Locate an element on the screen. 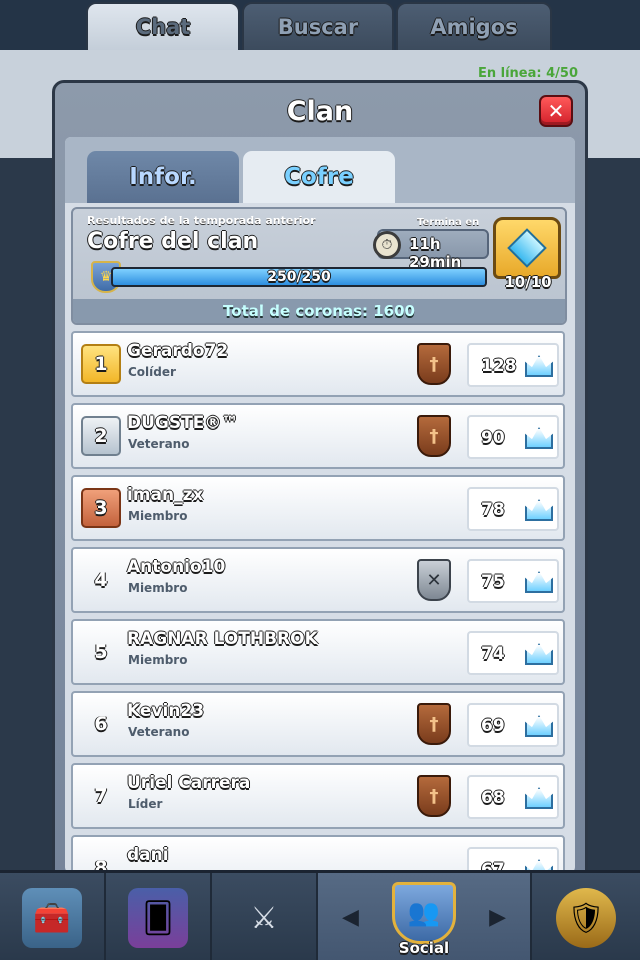 The height and width of the screenshot is (960, 640). timer-value: 11h 29min is located at coordinates (435, 253).